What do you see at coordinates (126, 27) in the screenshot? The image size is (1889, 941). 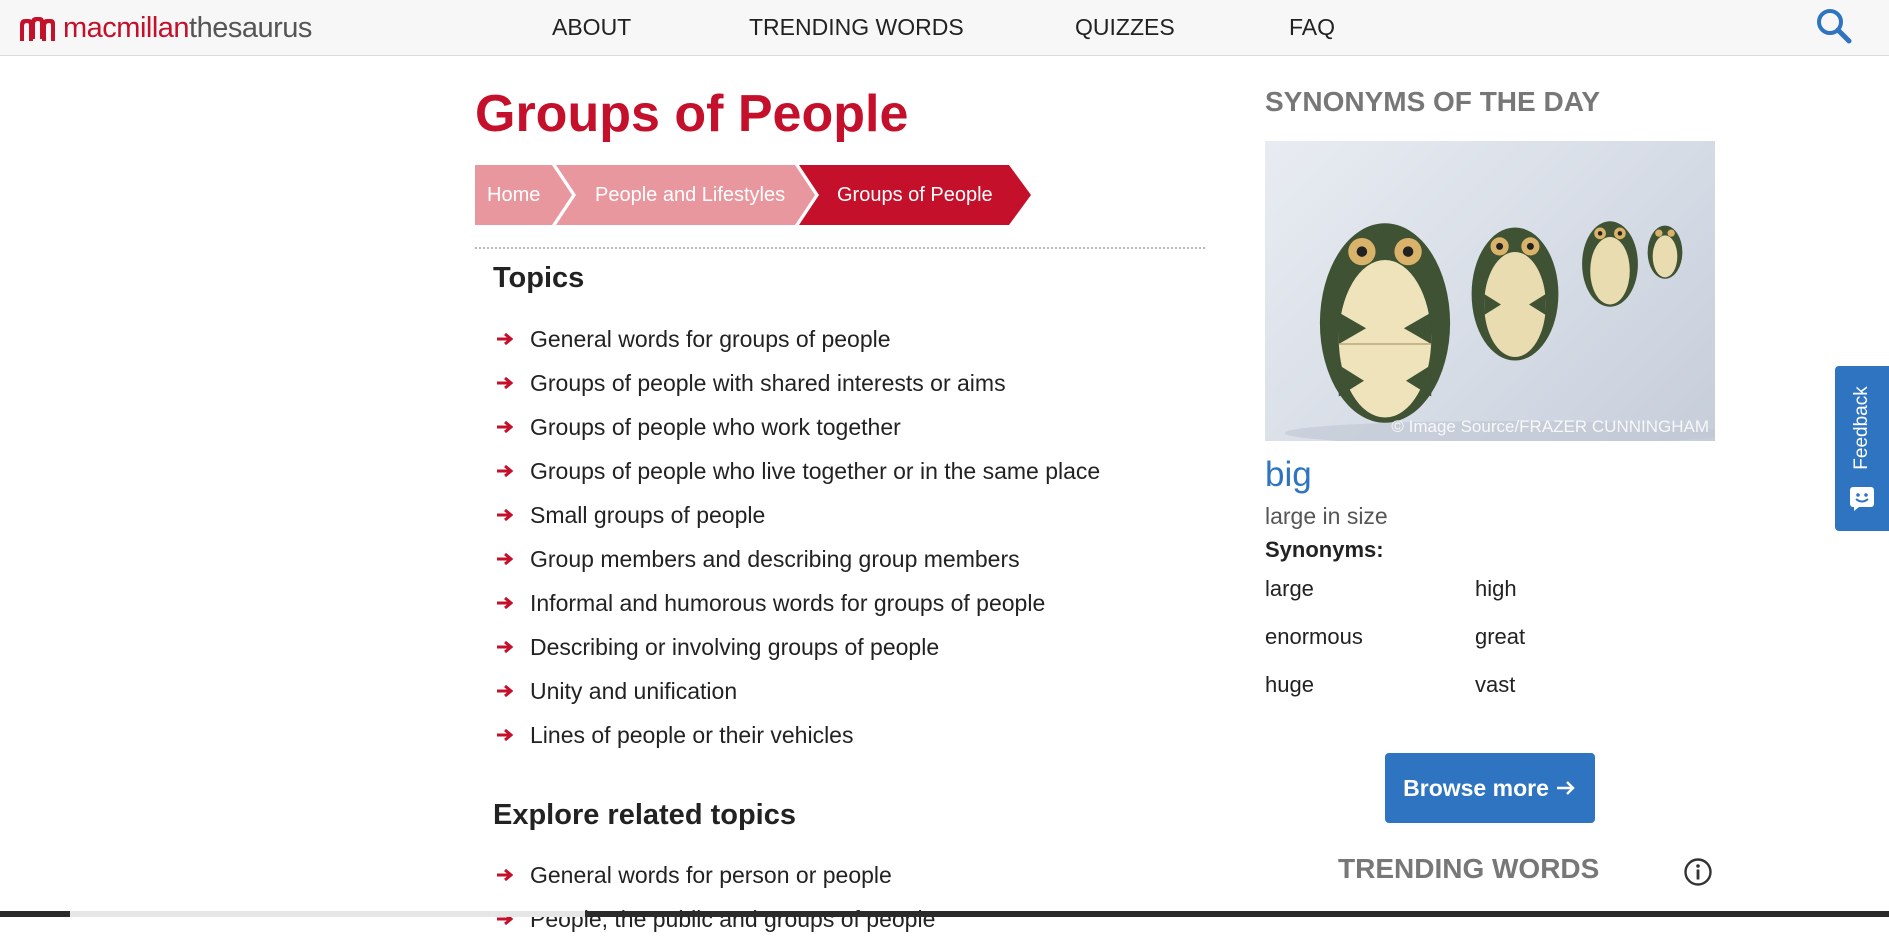 I see `logo-text-macmillan: macmillan` at bounding box center [126, 27].